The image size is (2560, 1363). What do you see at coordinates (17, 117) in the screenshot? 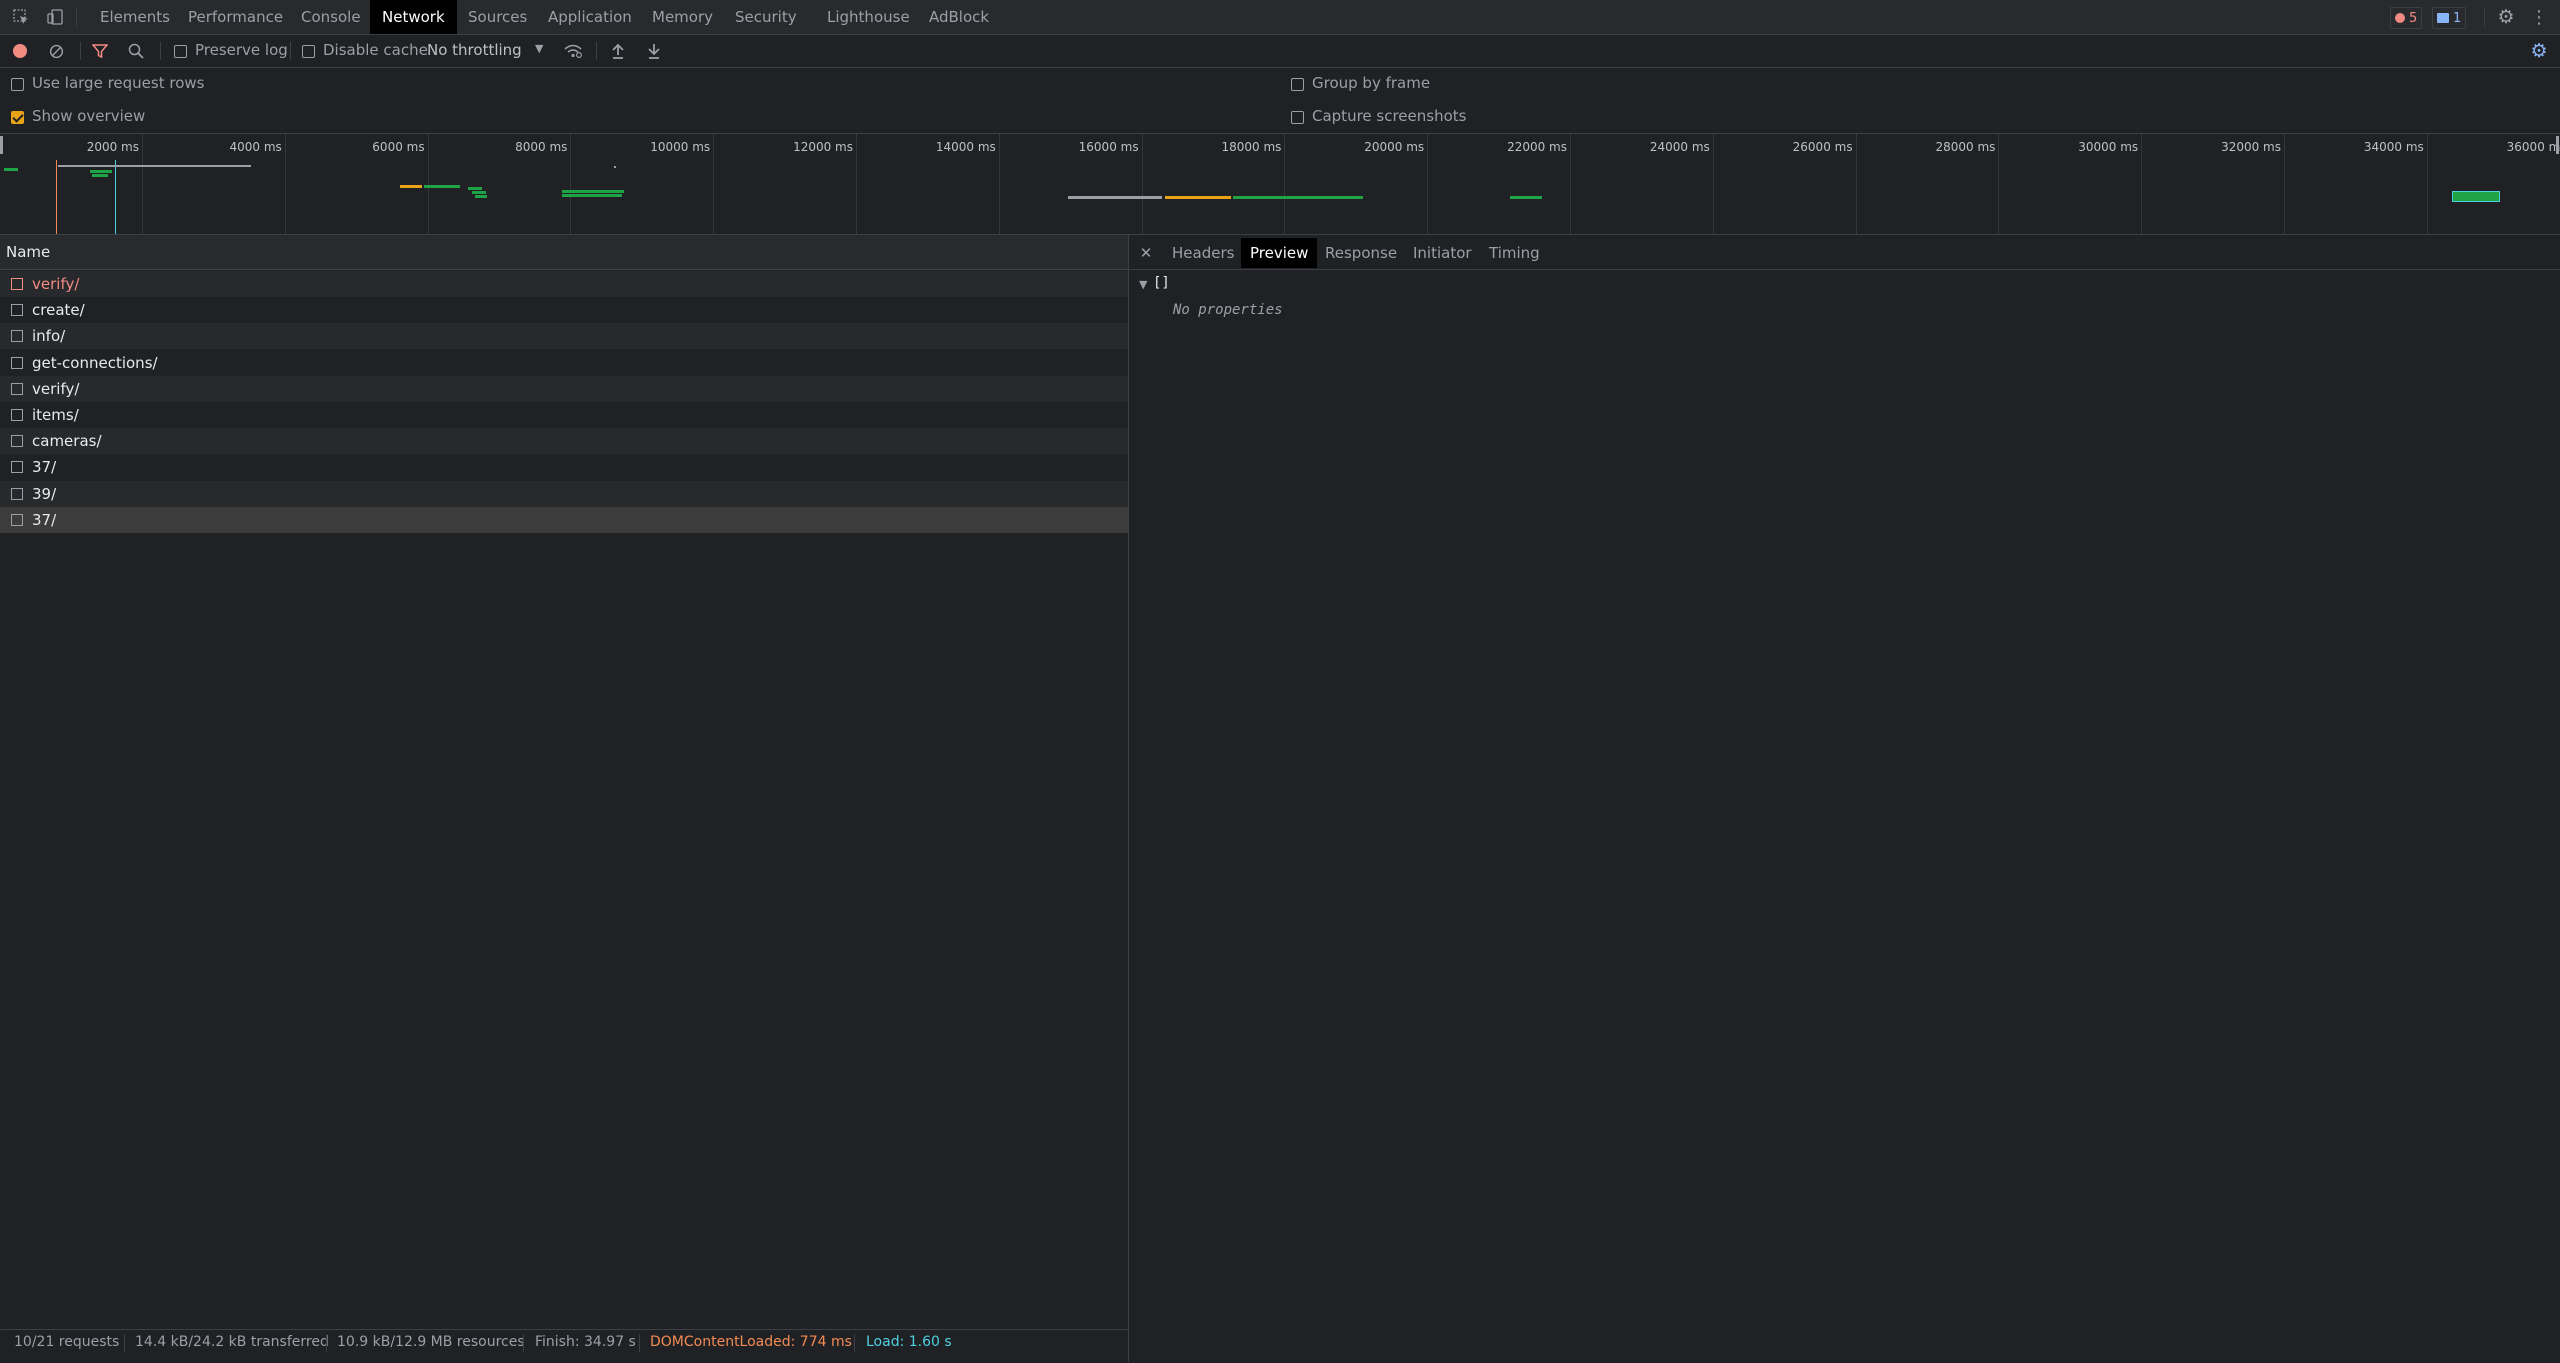
I see `show-overview-checkbox` at bounding box center [17, 117].